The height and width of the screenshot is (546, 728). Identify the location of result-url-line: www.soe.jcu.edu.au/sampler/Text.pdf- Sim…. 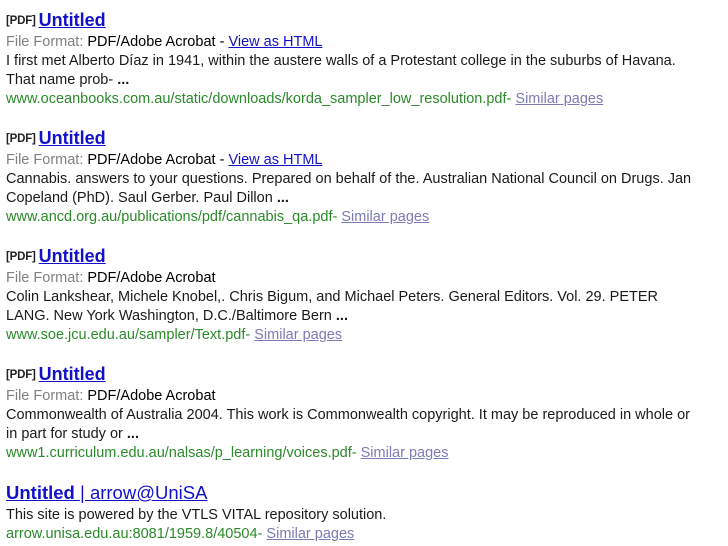
(364, 335).